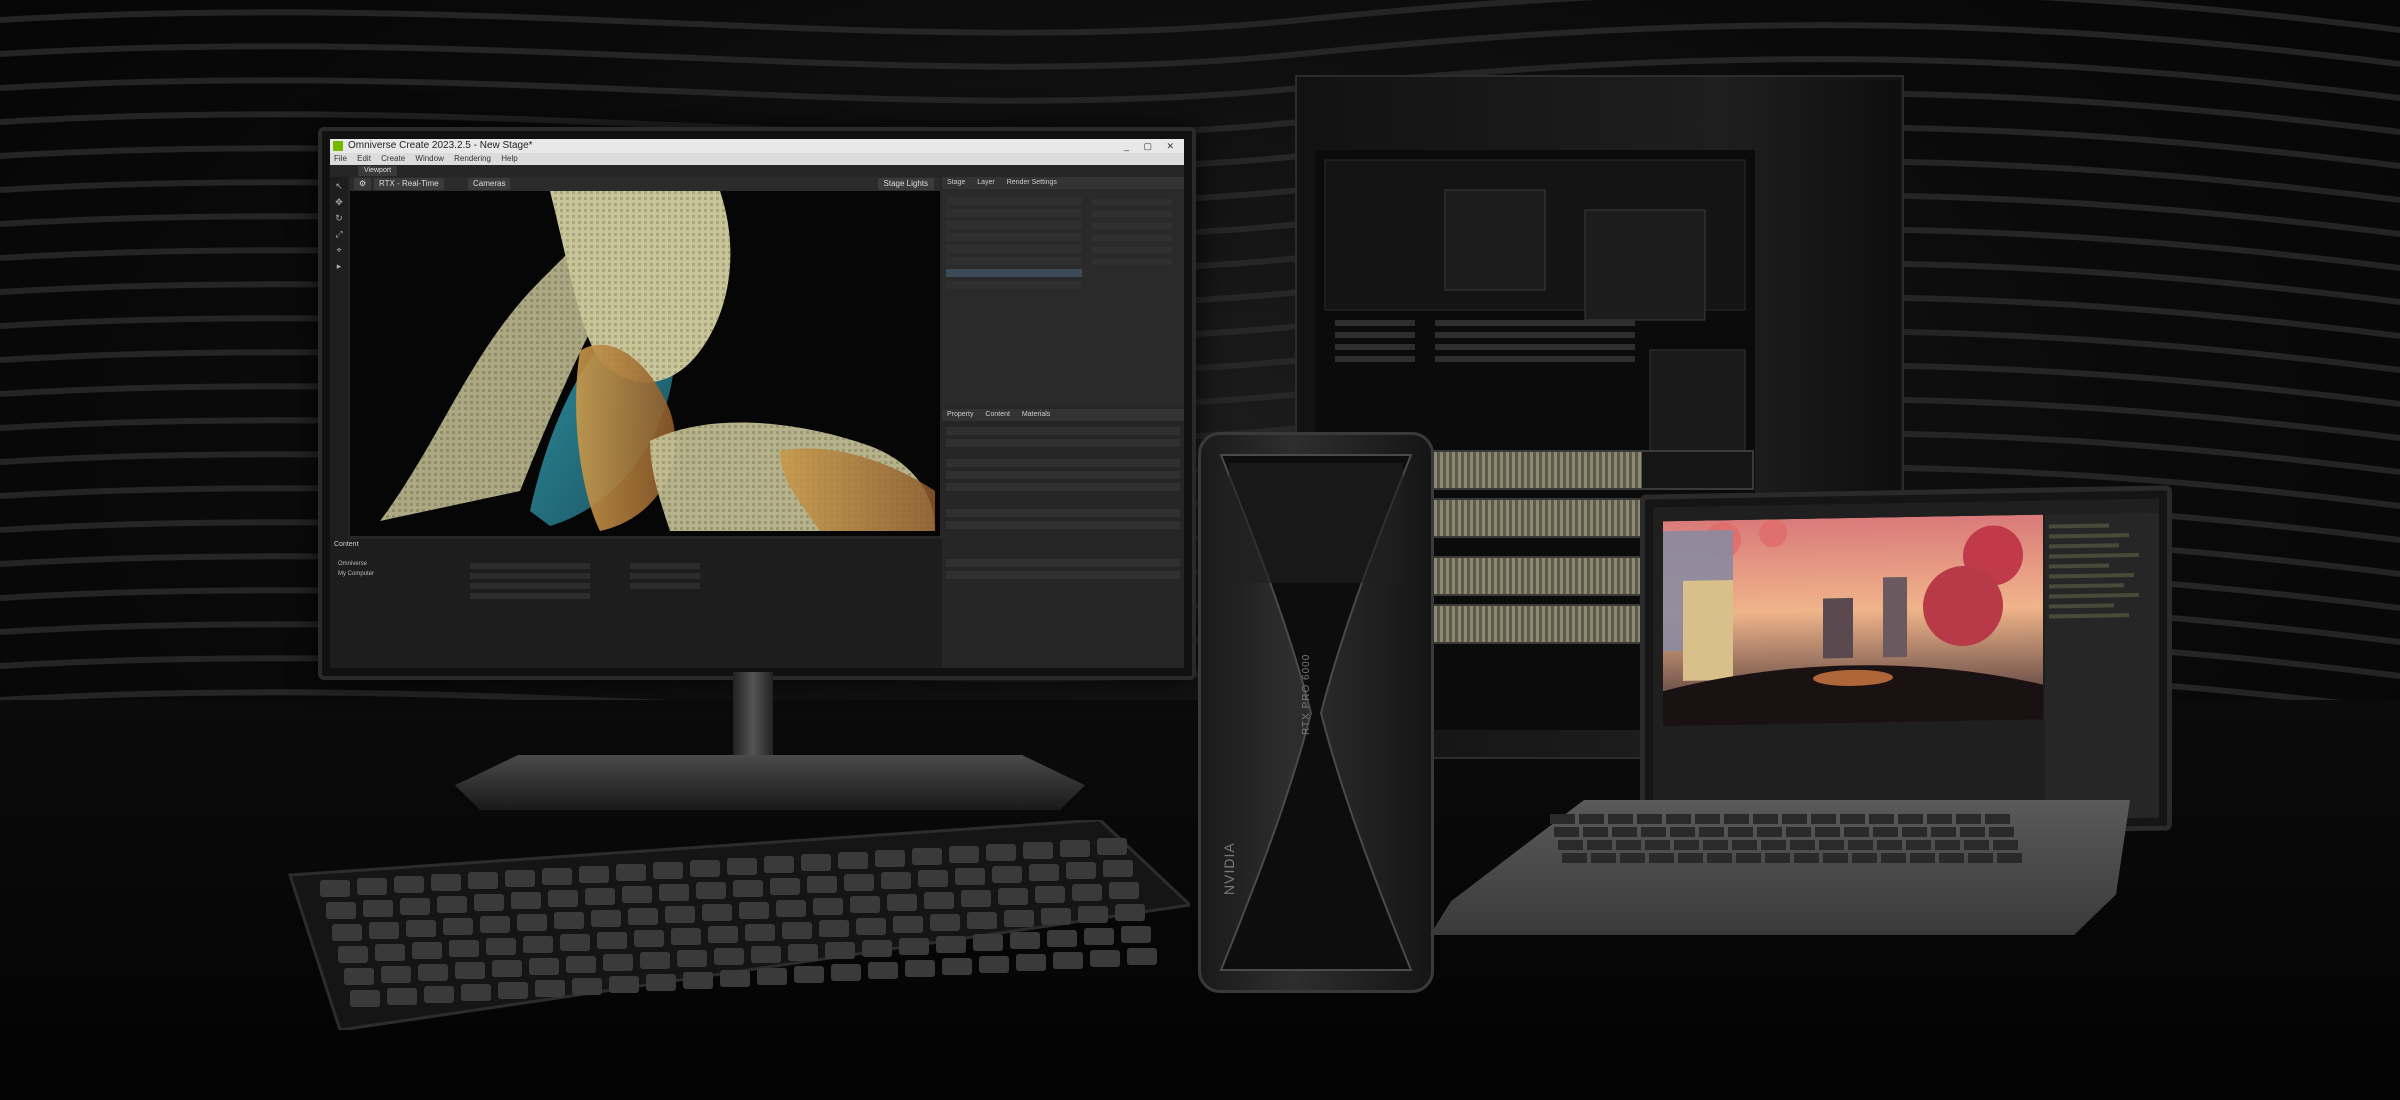 This screenshot has height=1100, width=2400. I want to click on scale-tool-icon: ⤢, so click(339, 234).